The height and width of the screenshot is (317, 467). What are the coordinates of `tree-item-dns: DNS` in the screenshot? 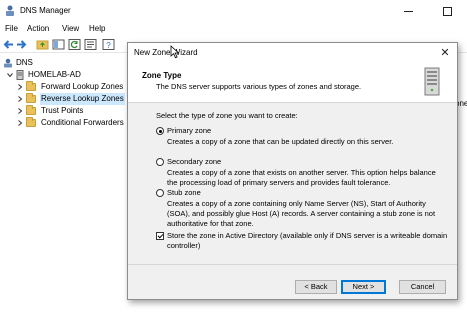 It's located at (33, 63).